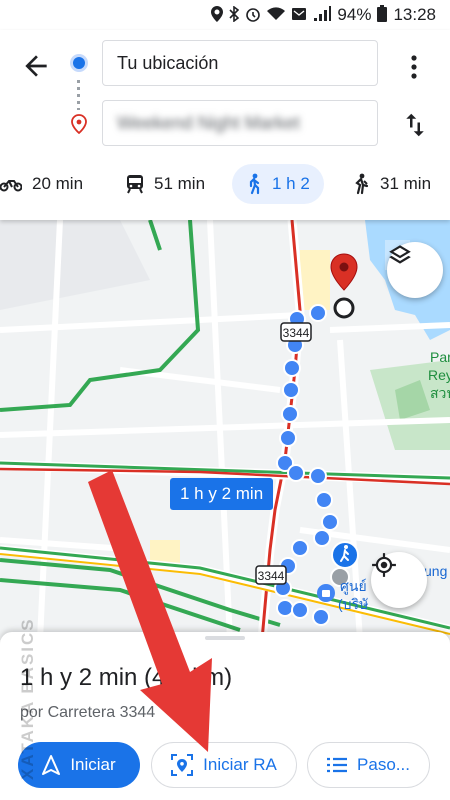 Image resolution: width=450 pixels, height=800 pixels. I want to click on svg-text: Par, so click(440, 357).